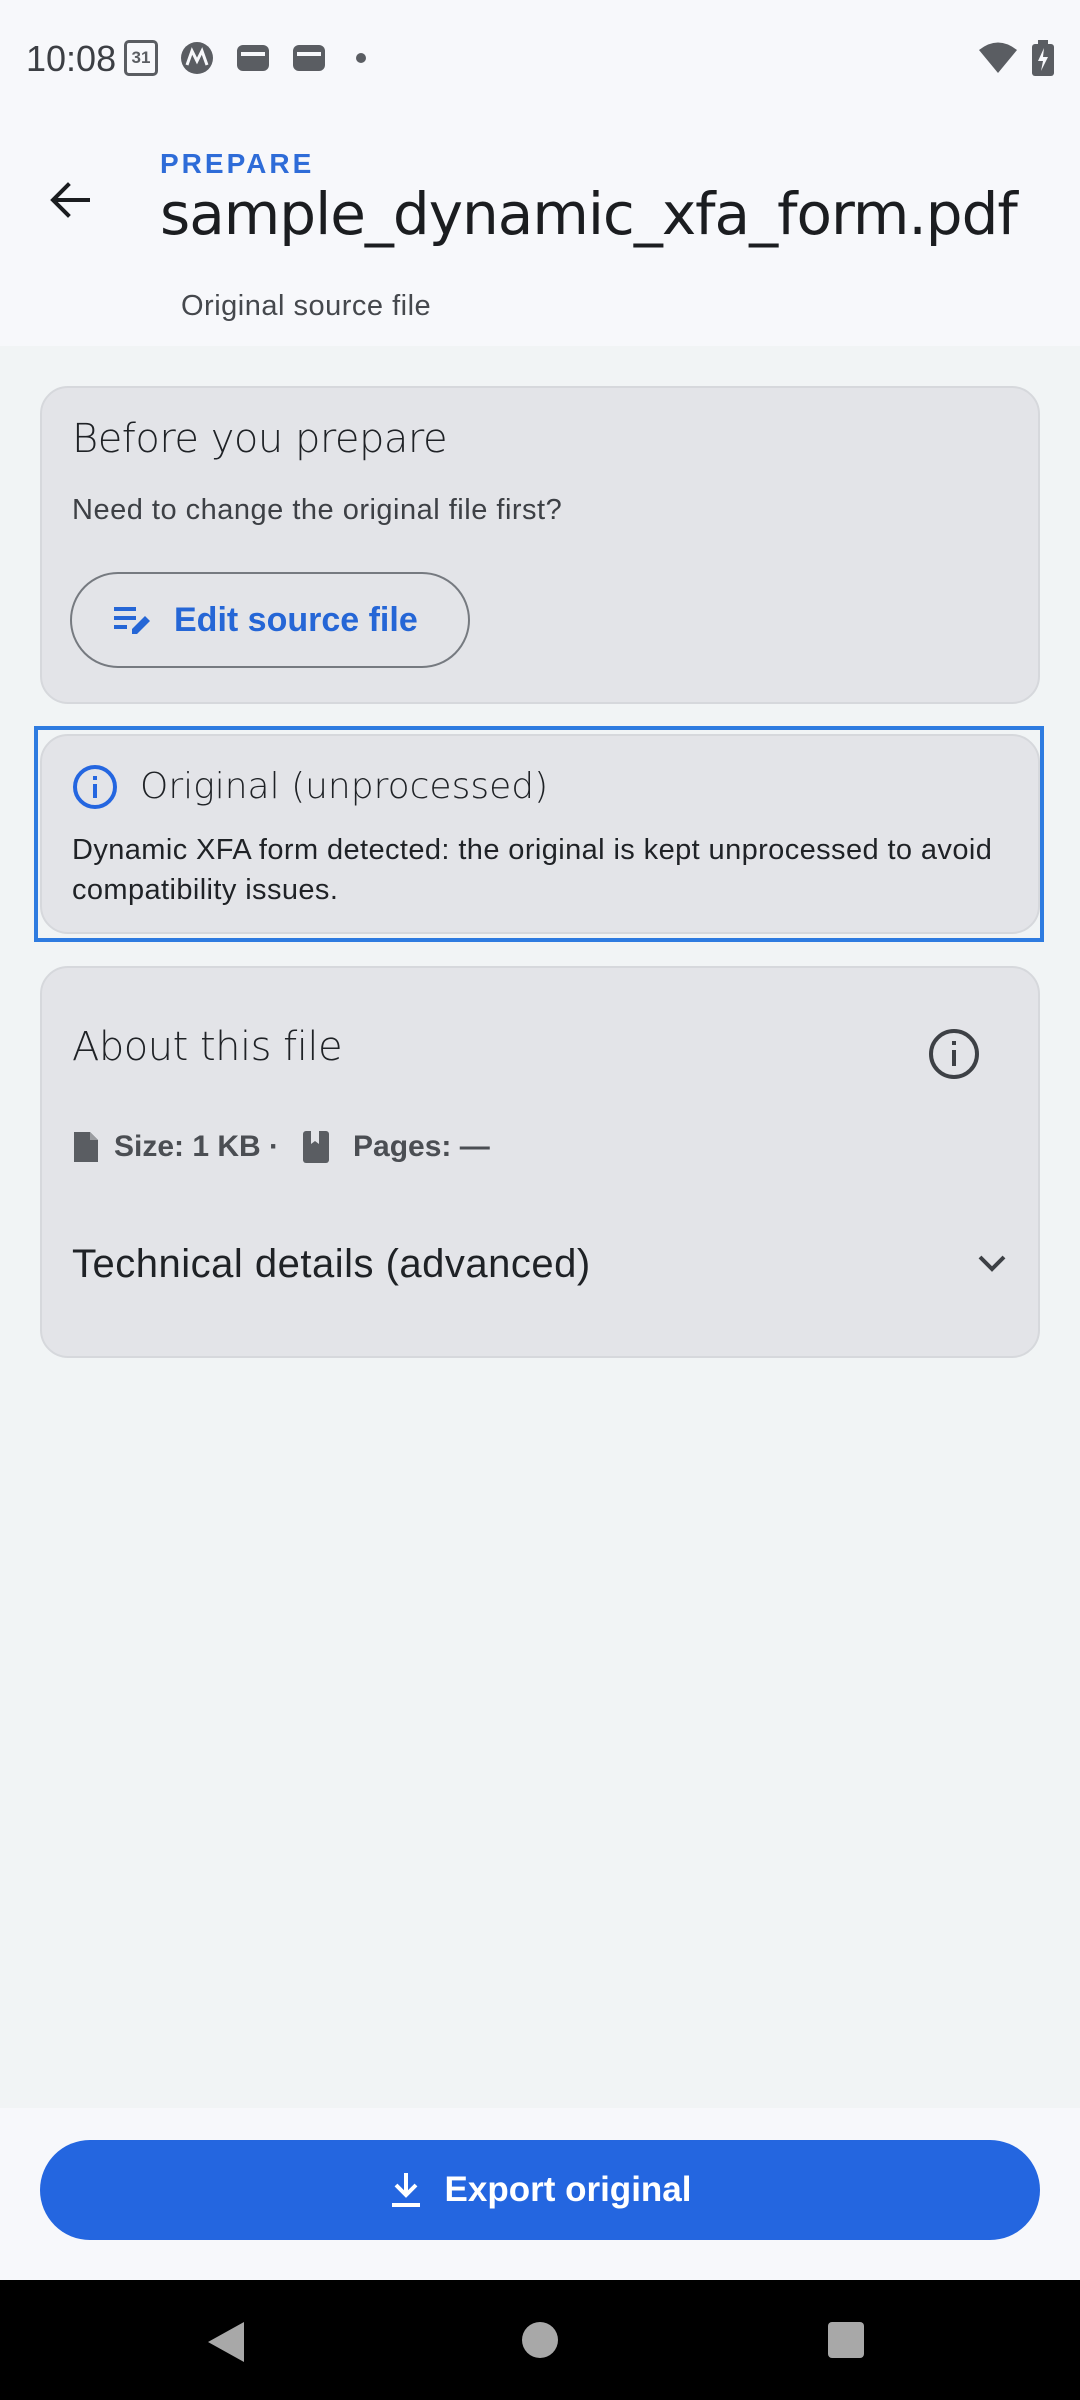 This screenshot has height=2400, width=1080. What do you see at coordinates (998, 57) in the screenshot?
I see `wifi-icon` at bounding box center [998, 57].